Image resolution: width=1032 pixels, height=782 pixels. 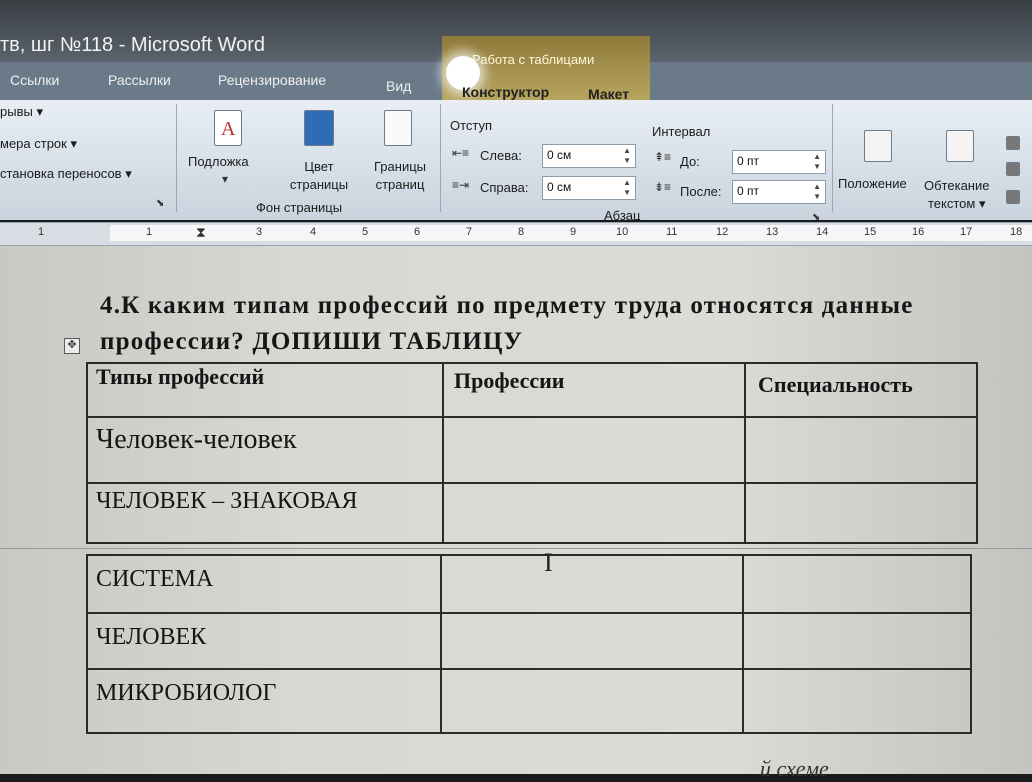 What do you see at coordinates (299, 207) in the screenshot?
I see `page-background-group-label: Фон страницы` at bounding box center [299, 207].